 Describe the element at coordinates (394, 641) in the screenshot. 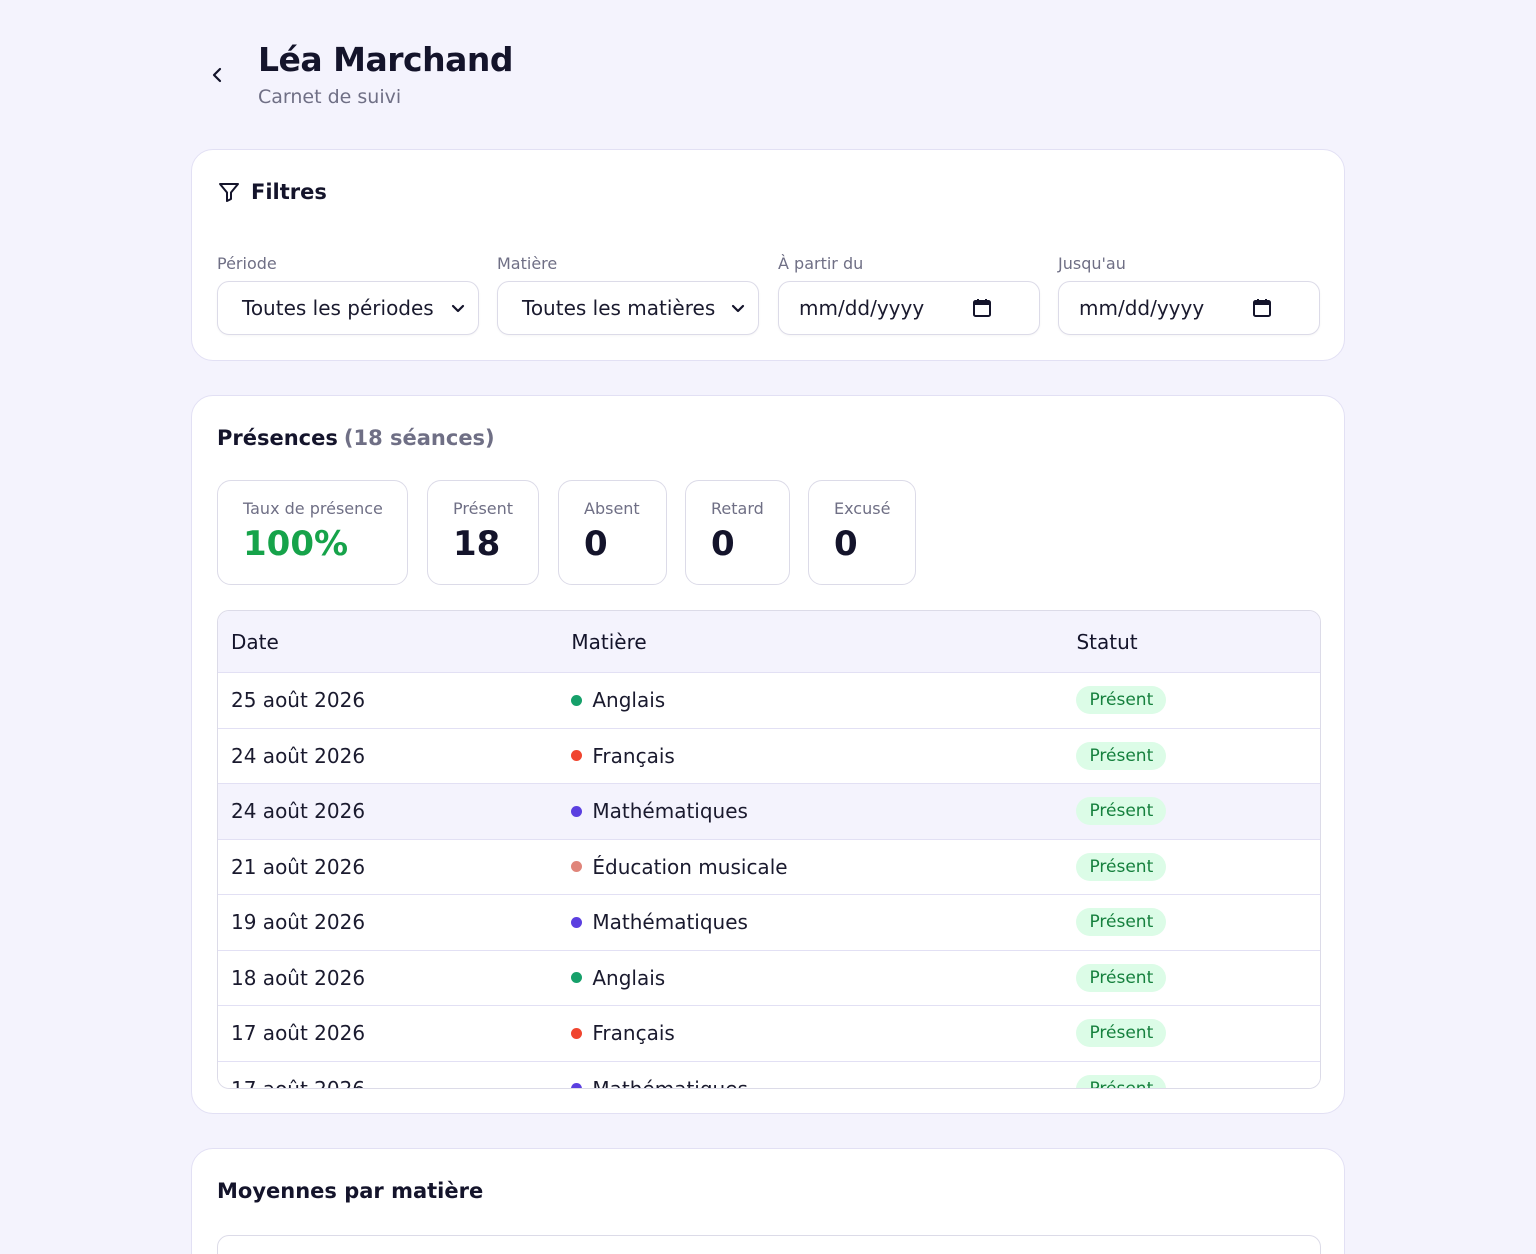

I see `column-header-date: Date` at that location.